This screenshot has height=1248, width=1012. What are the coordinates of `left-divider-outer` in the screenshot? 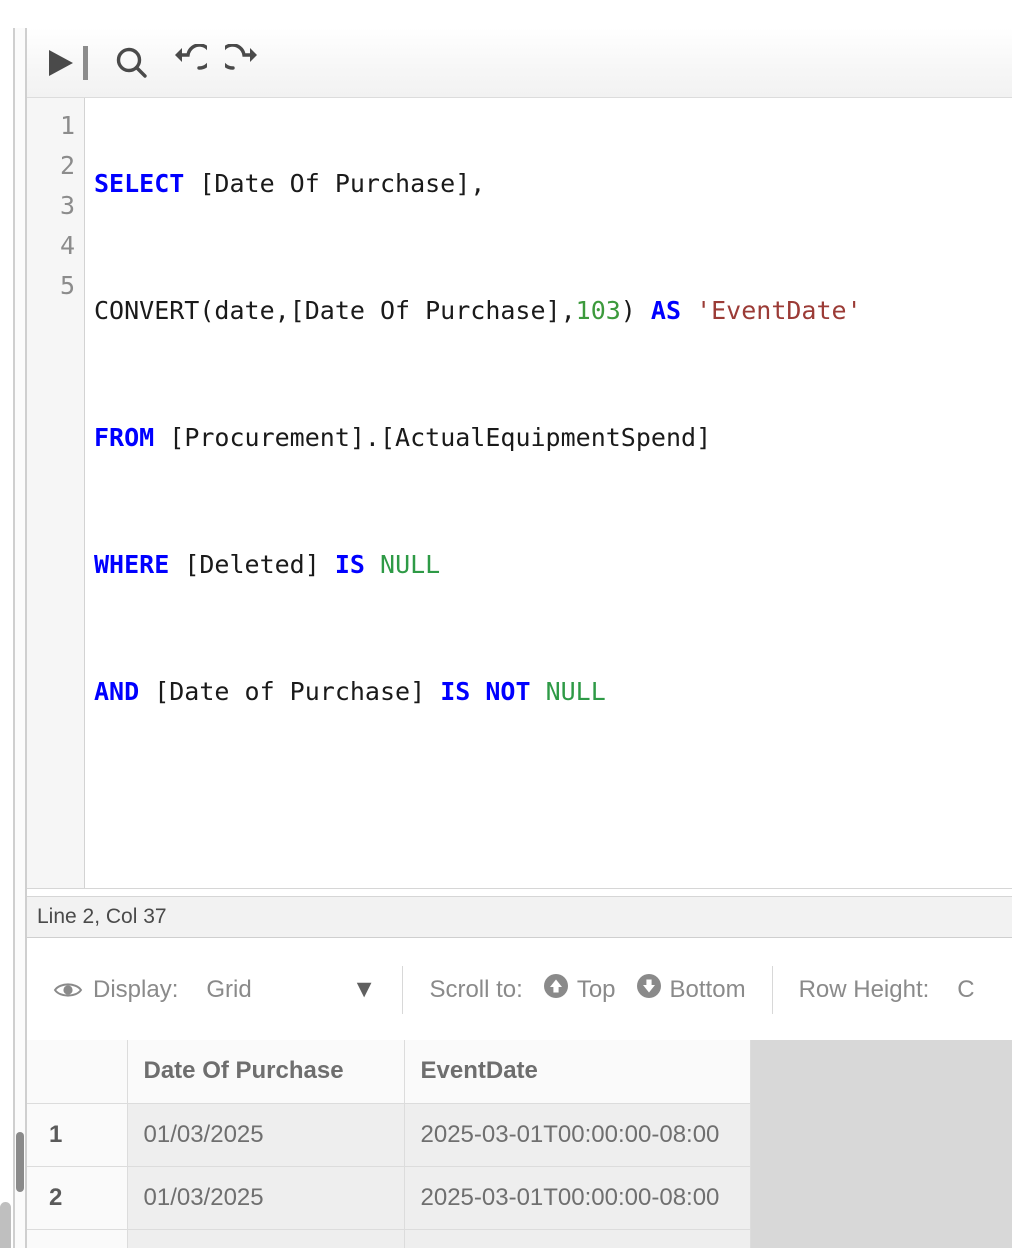 It's located at (14, 638).